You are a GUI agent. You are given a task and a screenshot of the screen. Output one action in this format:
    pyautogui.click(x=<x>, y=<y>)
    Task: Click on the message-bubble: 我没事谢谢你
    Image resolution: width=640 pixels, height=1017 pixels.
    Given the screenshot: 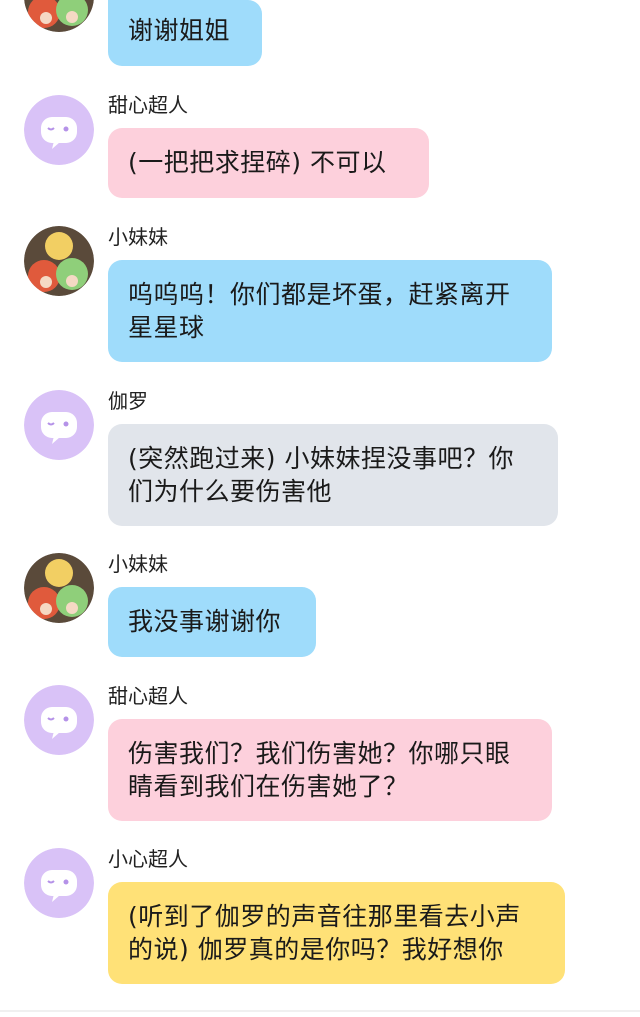 What is the action you would take?
    pyautogui.click(x=212, y=622)
    